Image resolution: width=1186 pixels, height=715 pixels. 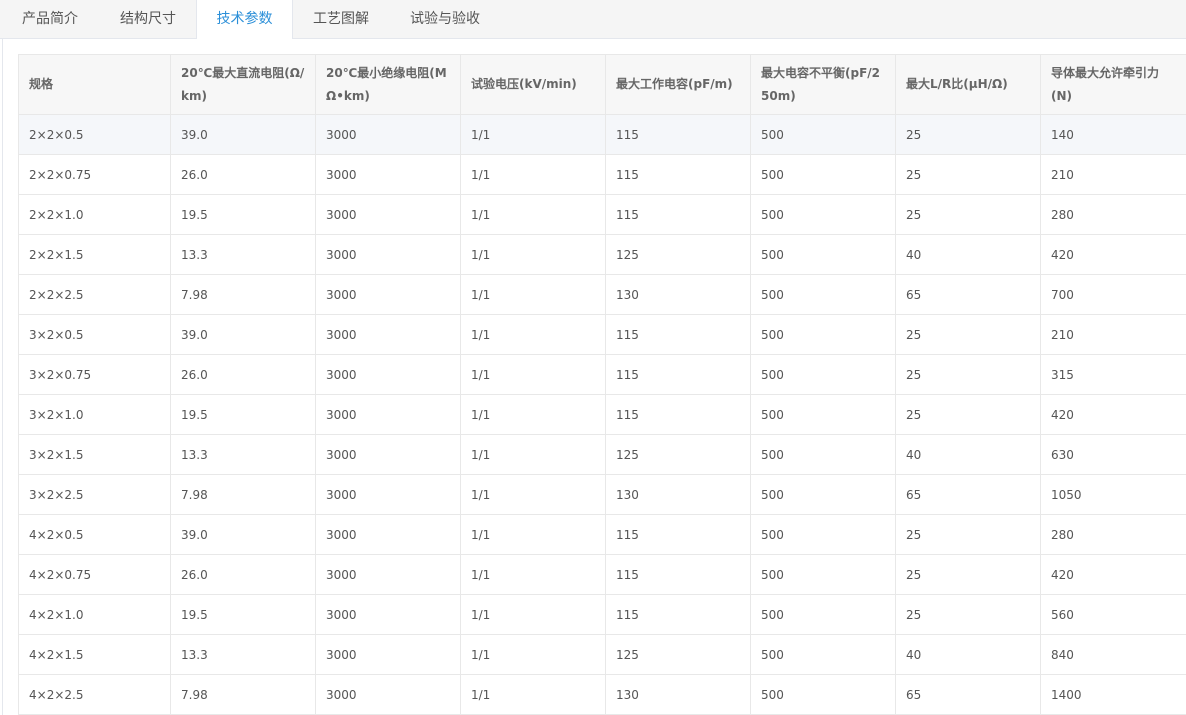 I want to click on table-row: 2×2×0.75 26.0 3000 1/1 115 500 25 210, so click(x=602, y=174).